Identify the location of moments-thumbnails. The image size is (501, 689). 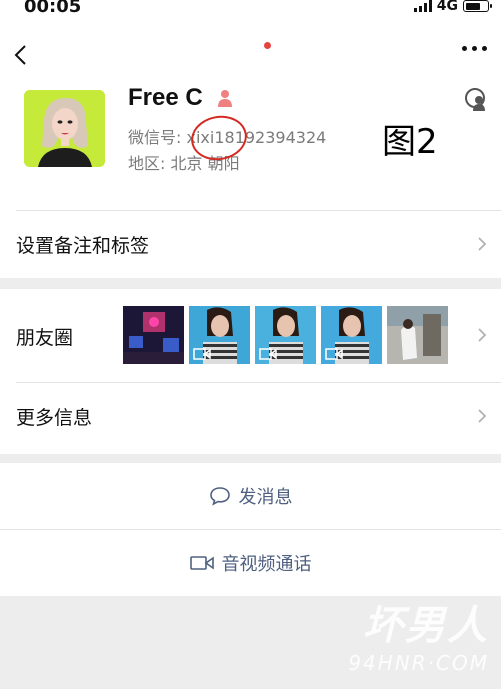
(285, 335).